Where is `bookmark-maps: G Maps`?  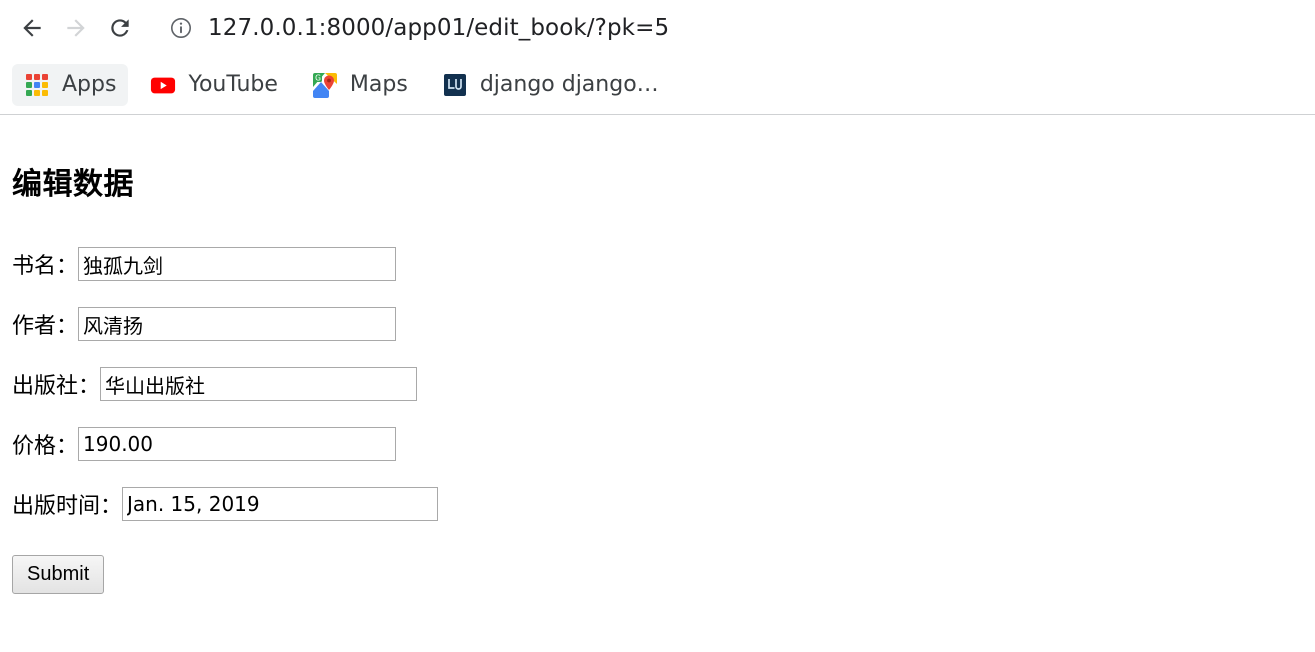
bookmark-maps: G Maps is located at coordinates (360, 85).